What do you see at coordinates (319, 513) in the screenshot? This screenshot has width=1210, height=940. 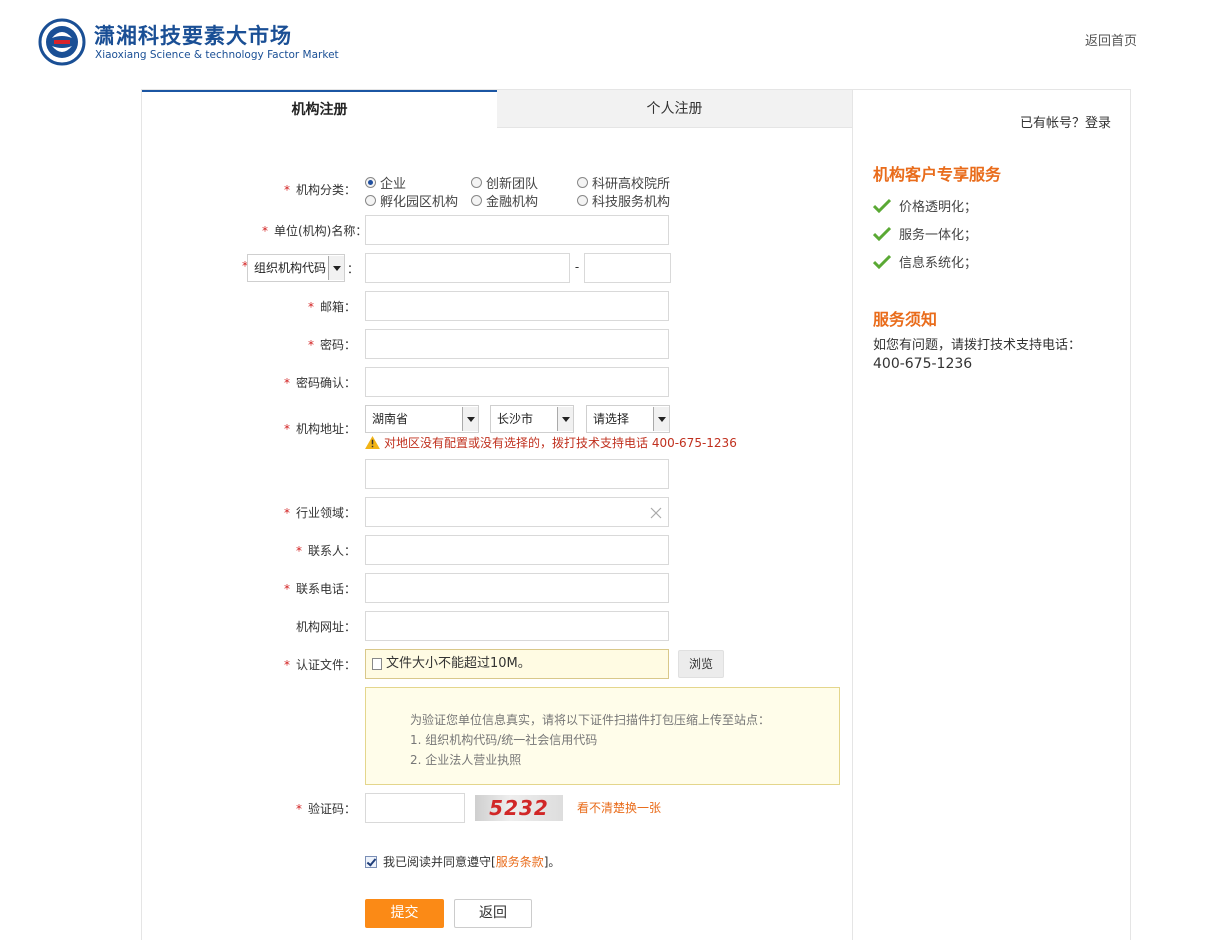 I see `industry-label: * 行业领域：` at bounding box center [319, 513].